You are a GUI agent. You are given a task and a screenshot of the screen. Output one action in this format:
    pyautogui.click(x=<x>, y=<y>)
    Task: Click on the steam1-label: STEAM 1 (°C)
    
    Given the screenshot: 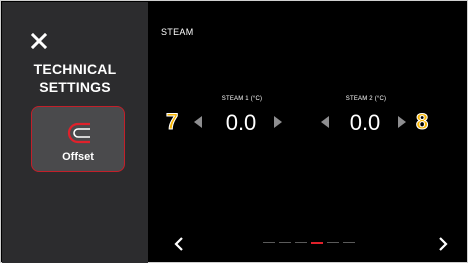 What is the action you would take?
    pyautogui.click(x=242, y=99)
    